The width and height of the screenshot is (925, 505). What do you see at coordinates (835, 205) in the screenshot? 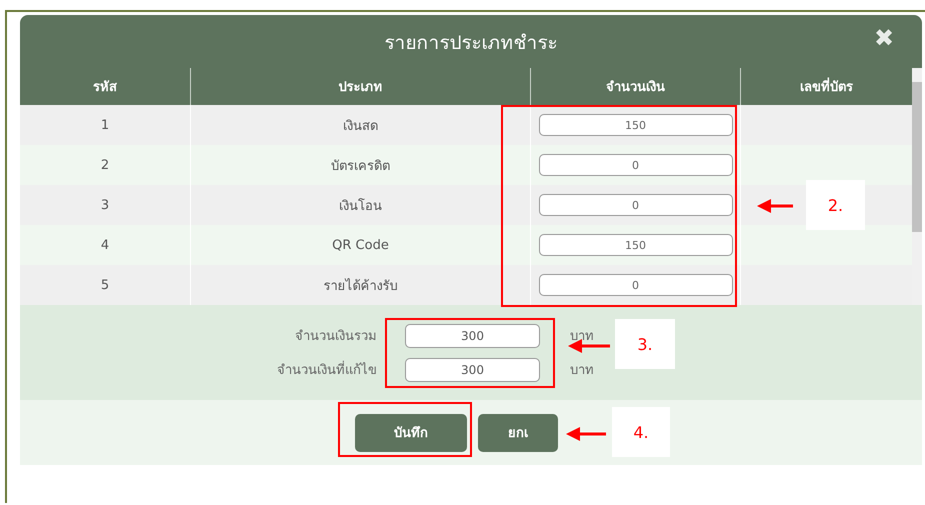
I see `step-label: 2.` at bounding box center [835, 205].